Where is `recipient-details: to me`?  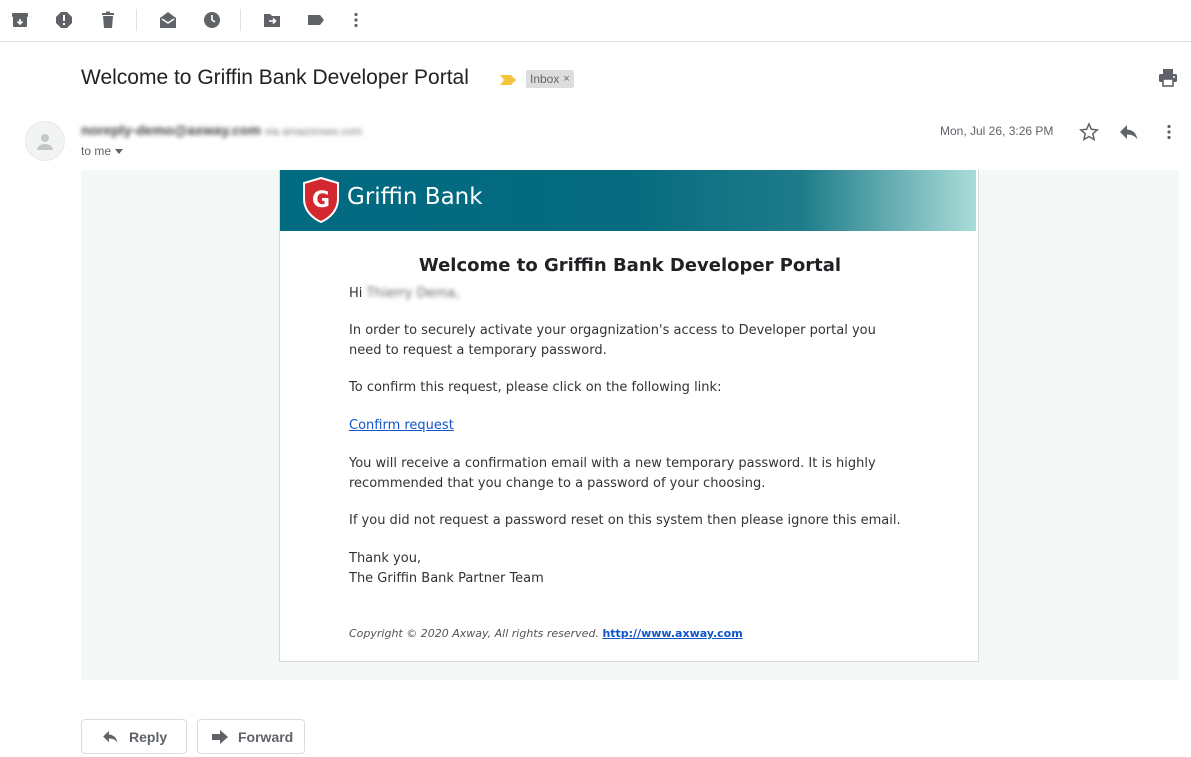 recipient-details: to me is located at coordinates (102, 151).